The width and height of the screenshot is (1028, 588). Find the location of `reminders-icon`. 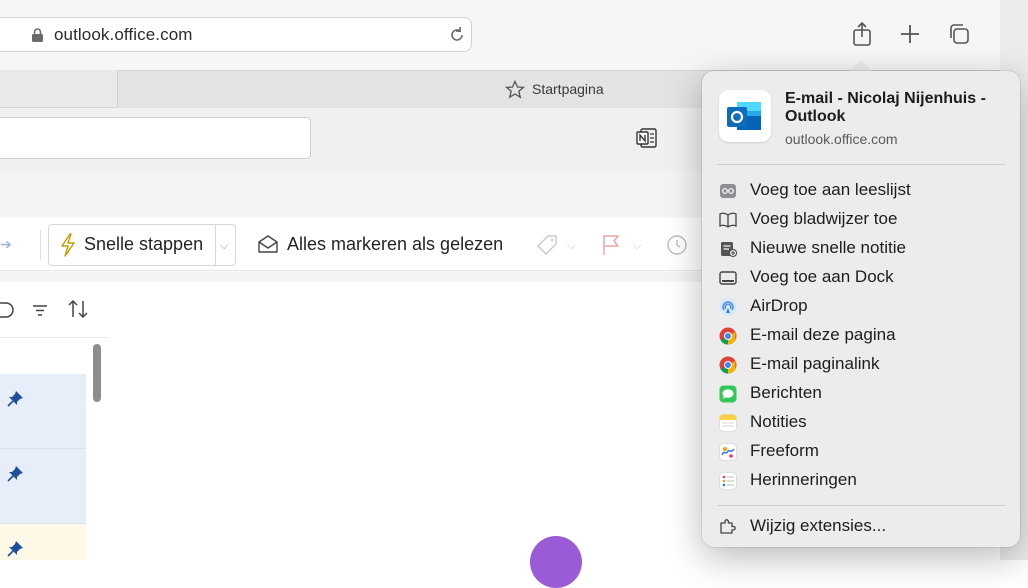

reminders-icon is located at coordinates (728, 481).